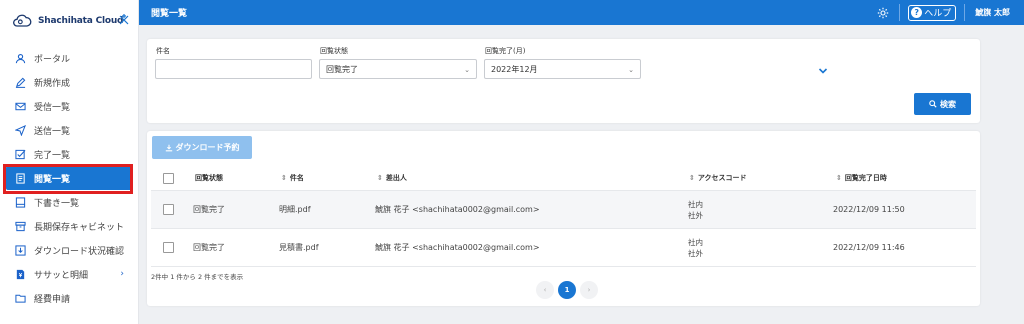 This screenshot has width=1024, height=324. I want to click on document-icon, so click(20, 178).